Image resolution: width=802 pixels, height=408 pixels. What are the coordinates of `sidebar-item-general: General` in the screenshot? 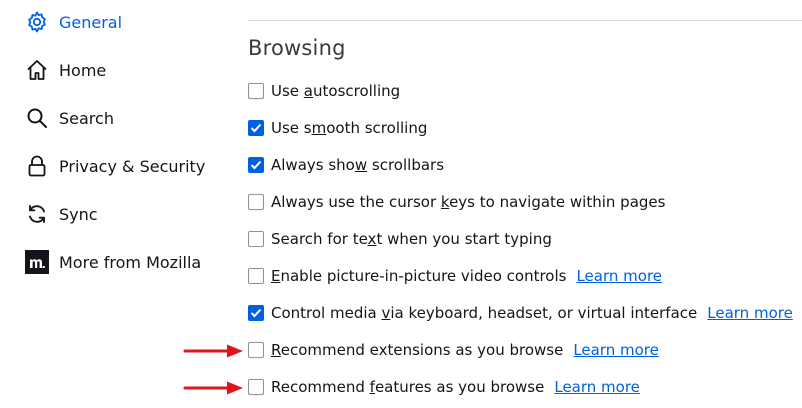 It's located at (129, 22).